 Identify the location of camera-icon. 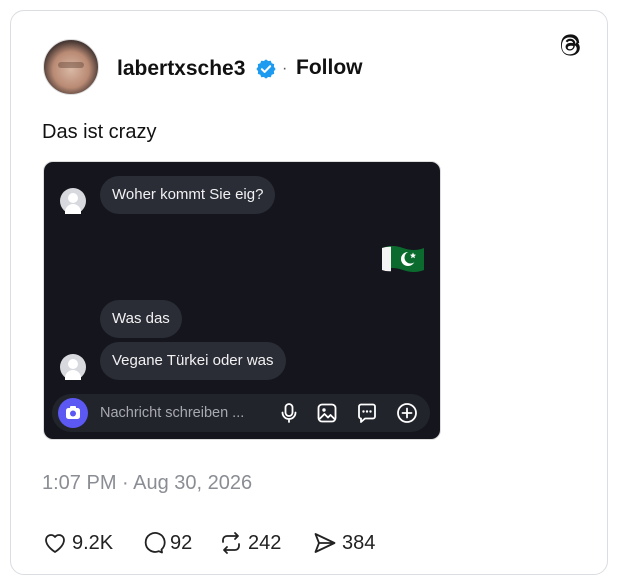
(73, 412).